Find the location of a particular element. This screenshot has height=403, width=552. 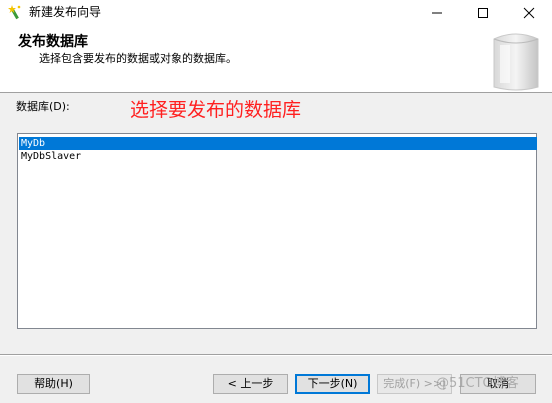

back-button: < 上一步 is located at coordinates (250, 384).